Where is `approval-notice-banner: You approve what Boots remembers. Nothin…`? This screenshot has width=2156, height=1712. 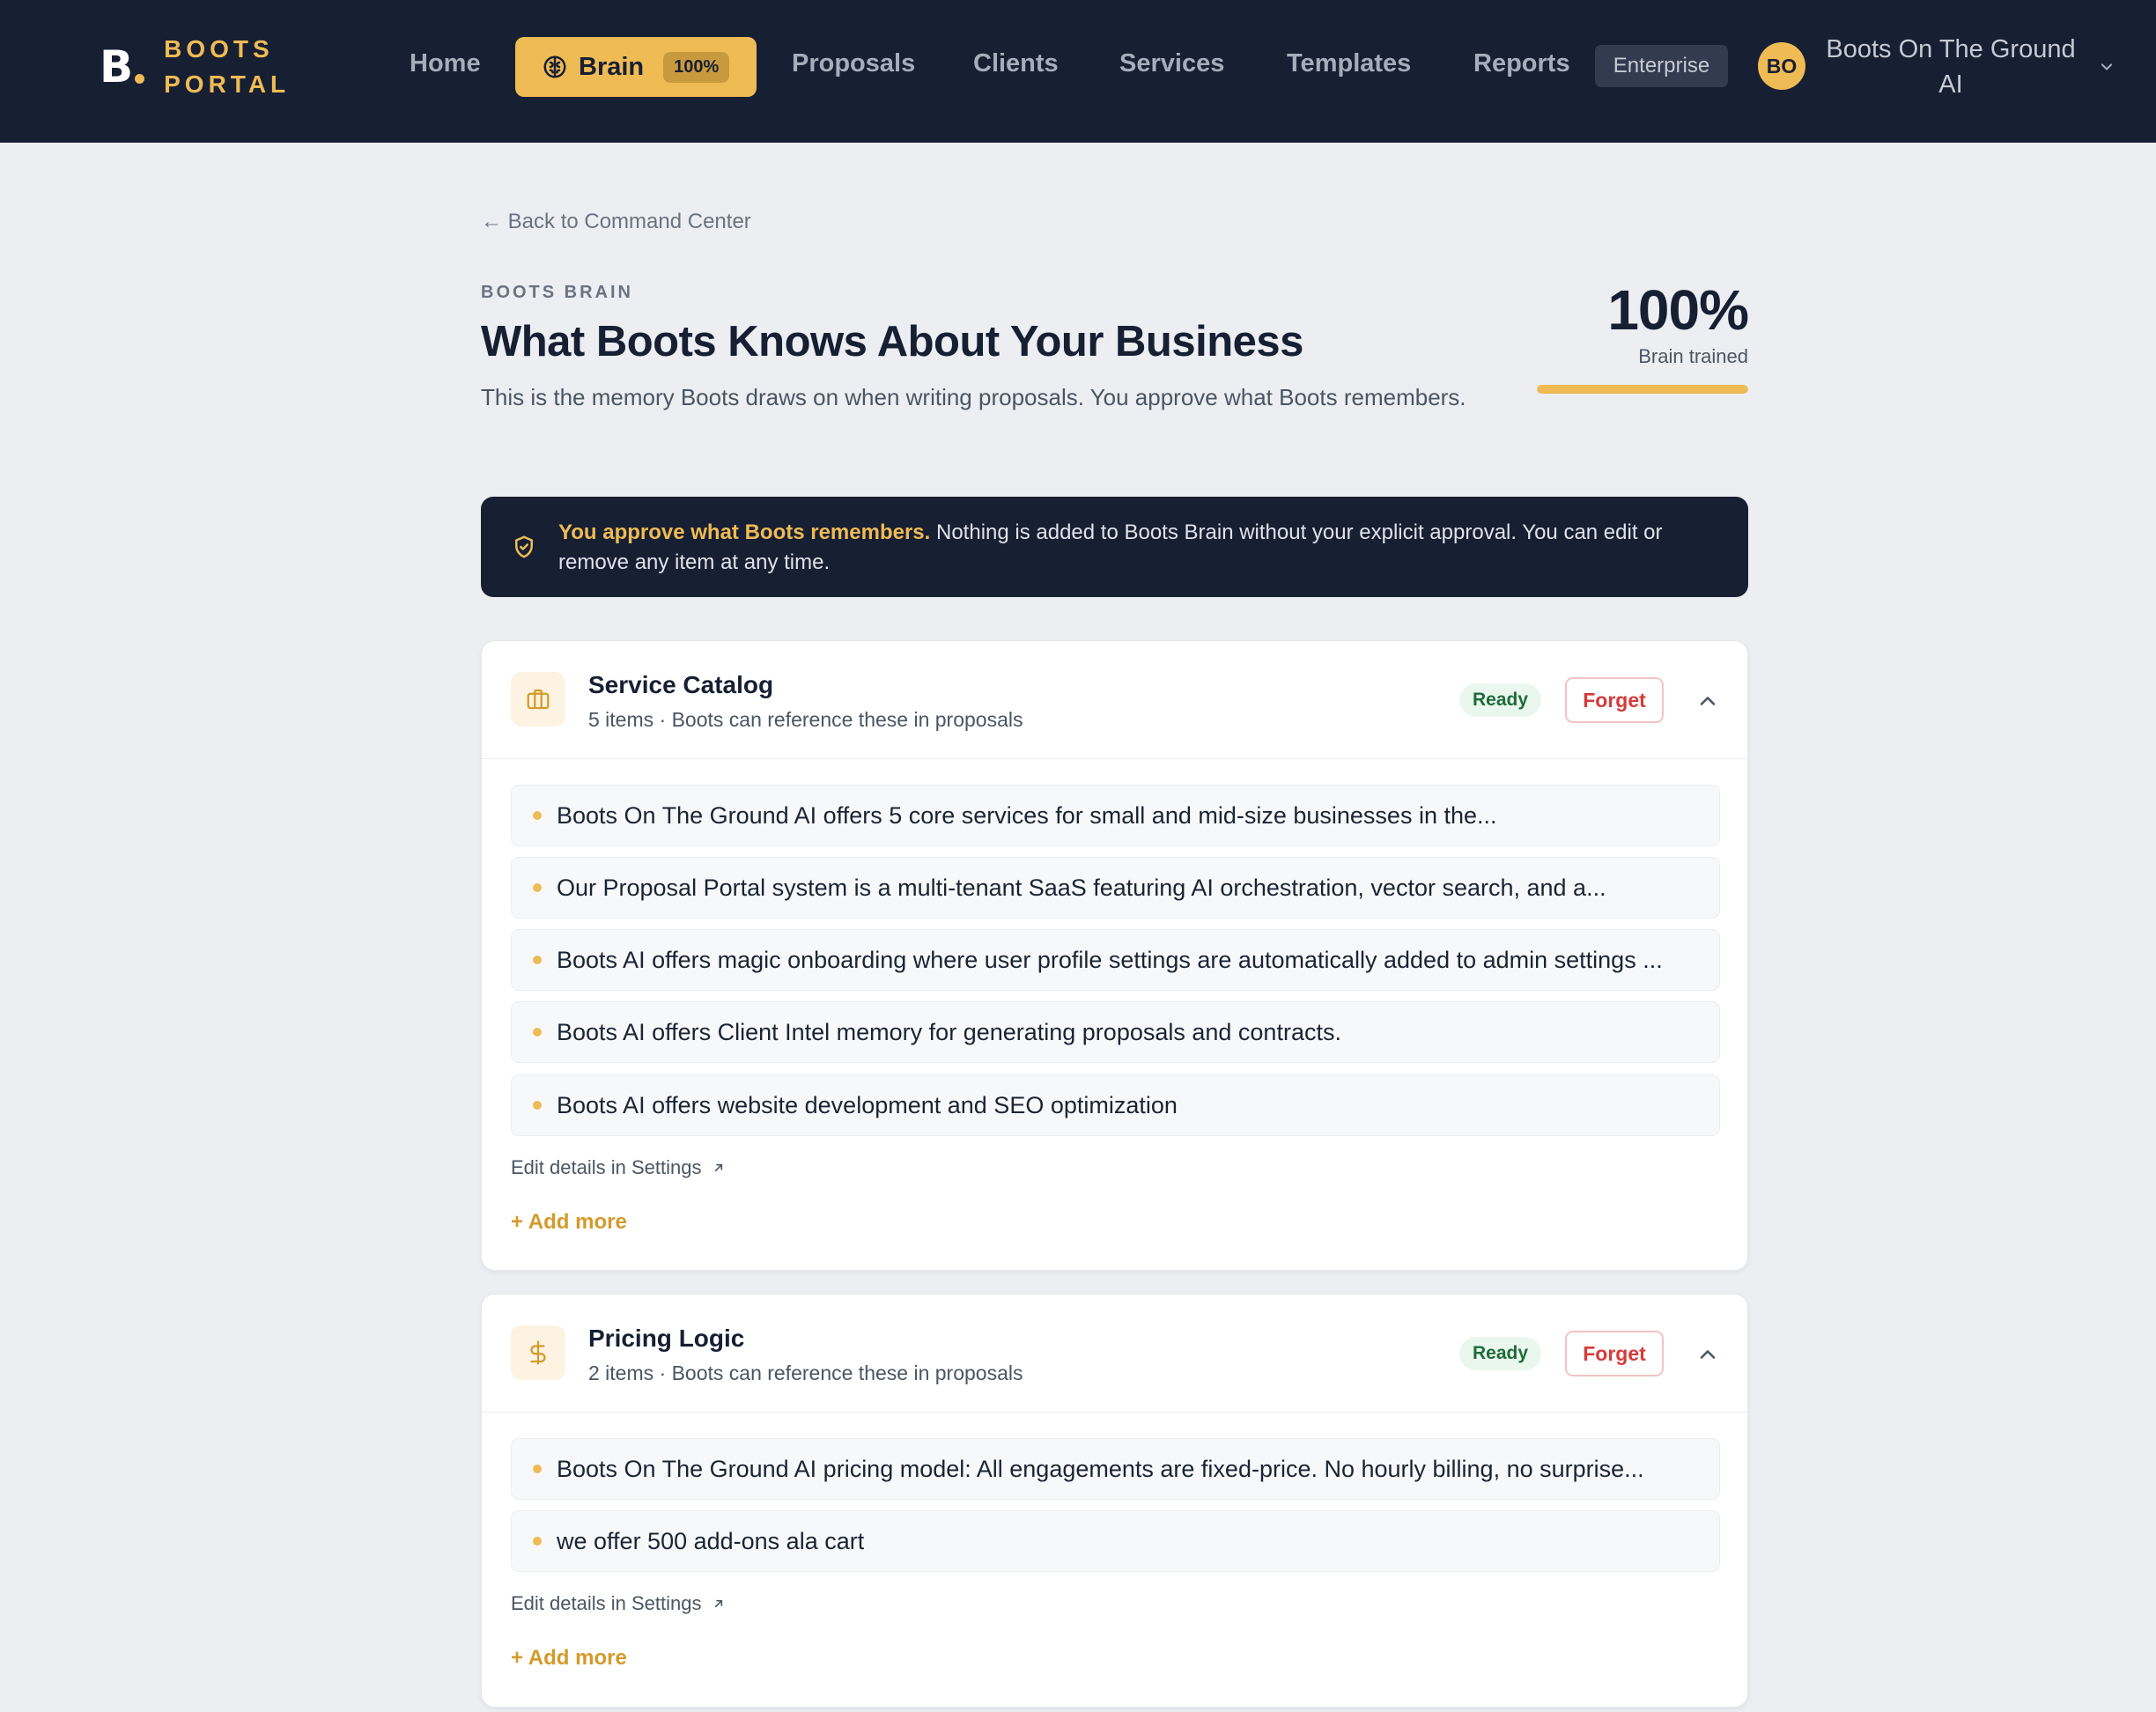 approval-notice-banner: You approve what Boots remembers. Nothin… is located at coordinates (1114, 547).